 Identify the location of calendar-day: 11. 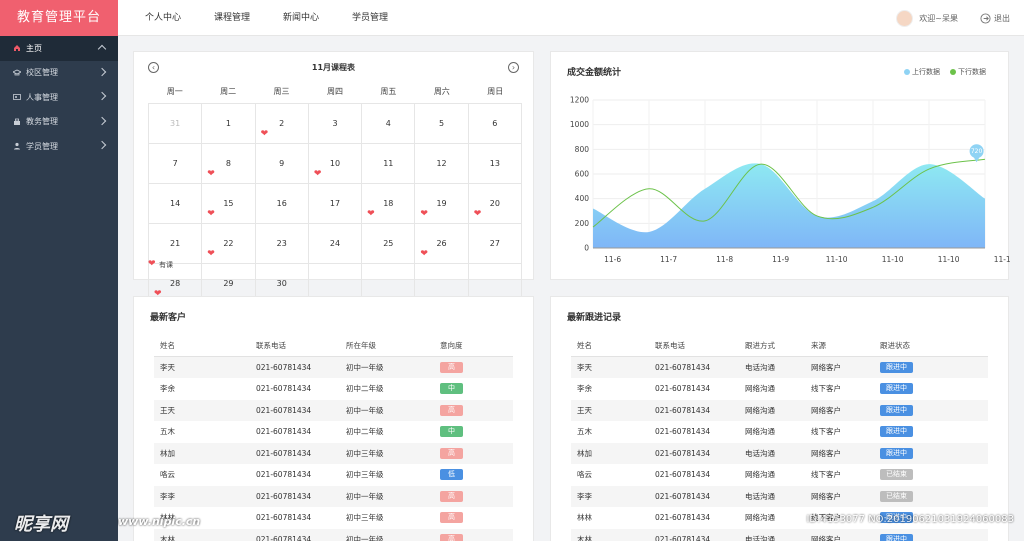
(389, 164).